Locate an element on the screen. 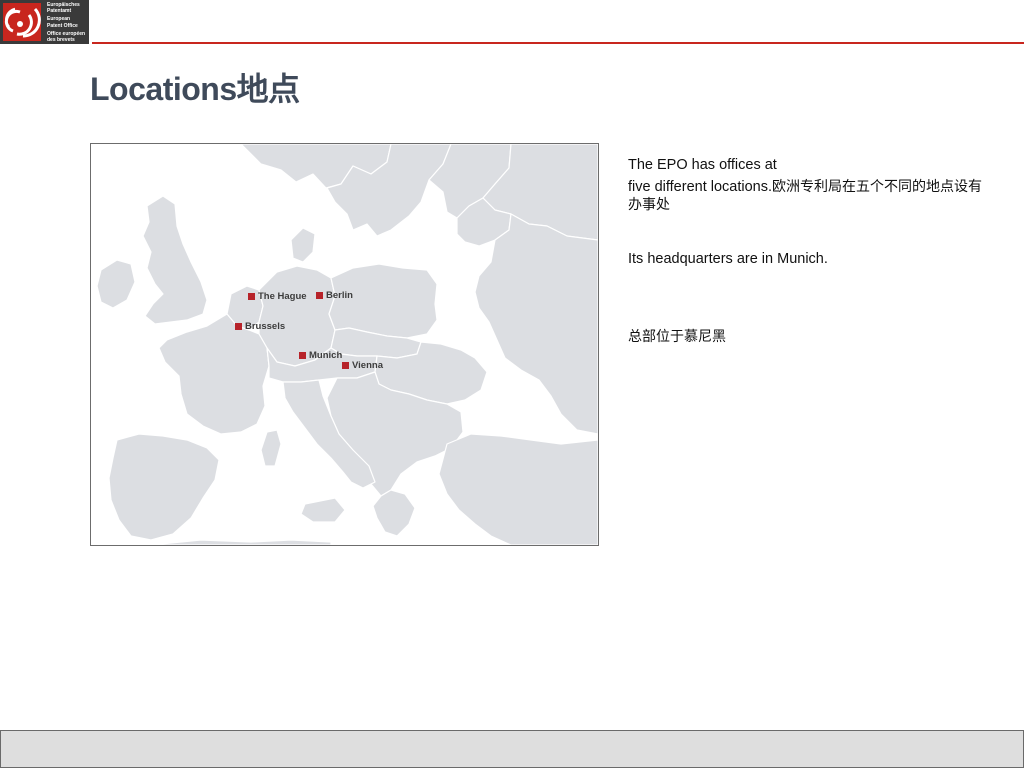 Image resolution: width=1024 pixels, height=768 pixels. marker-label: Vienna is located at coordinates (367, 365).